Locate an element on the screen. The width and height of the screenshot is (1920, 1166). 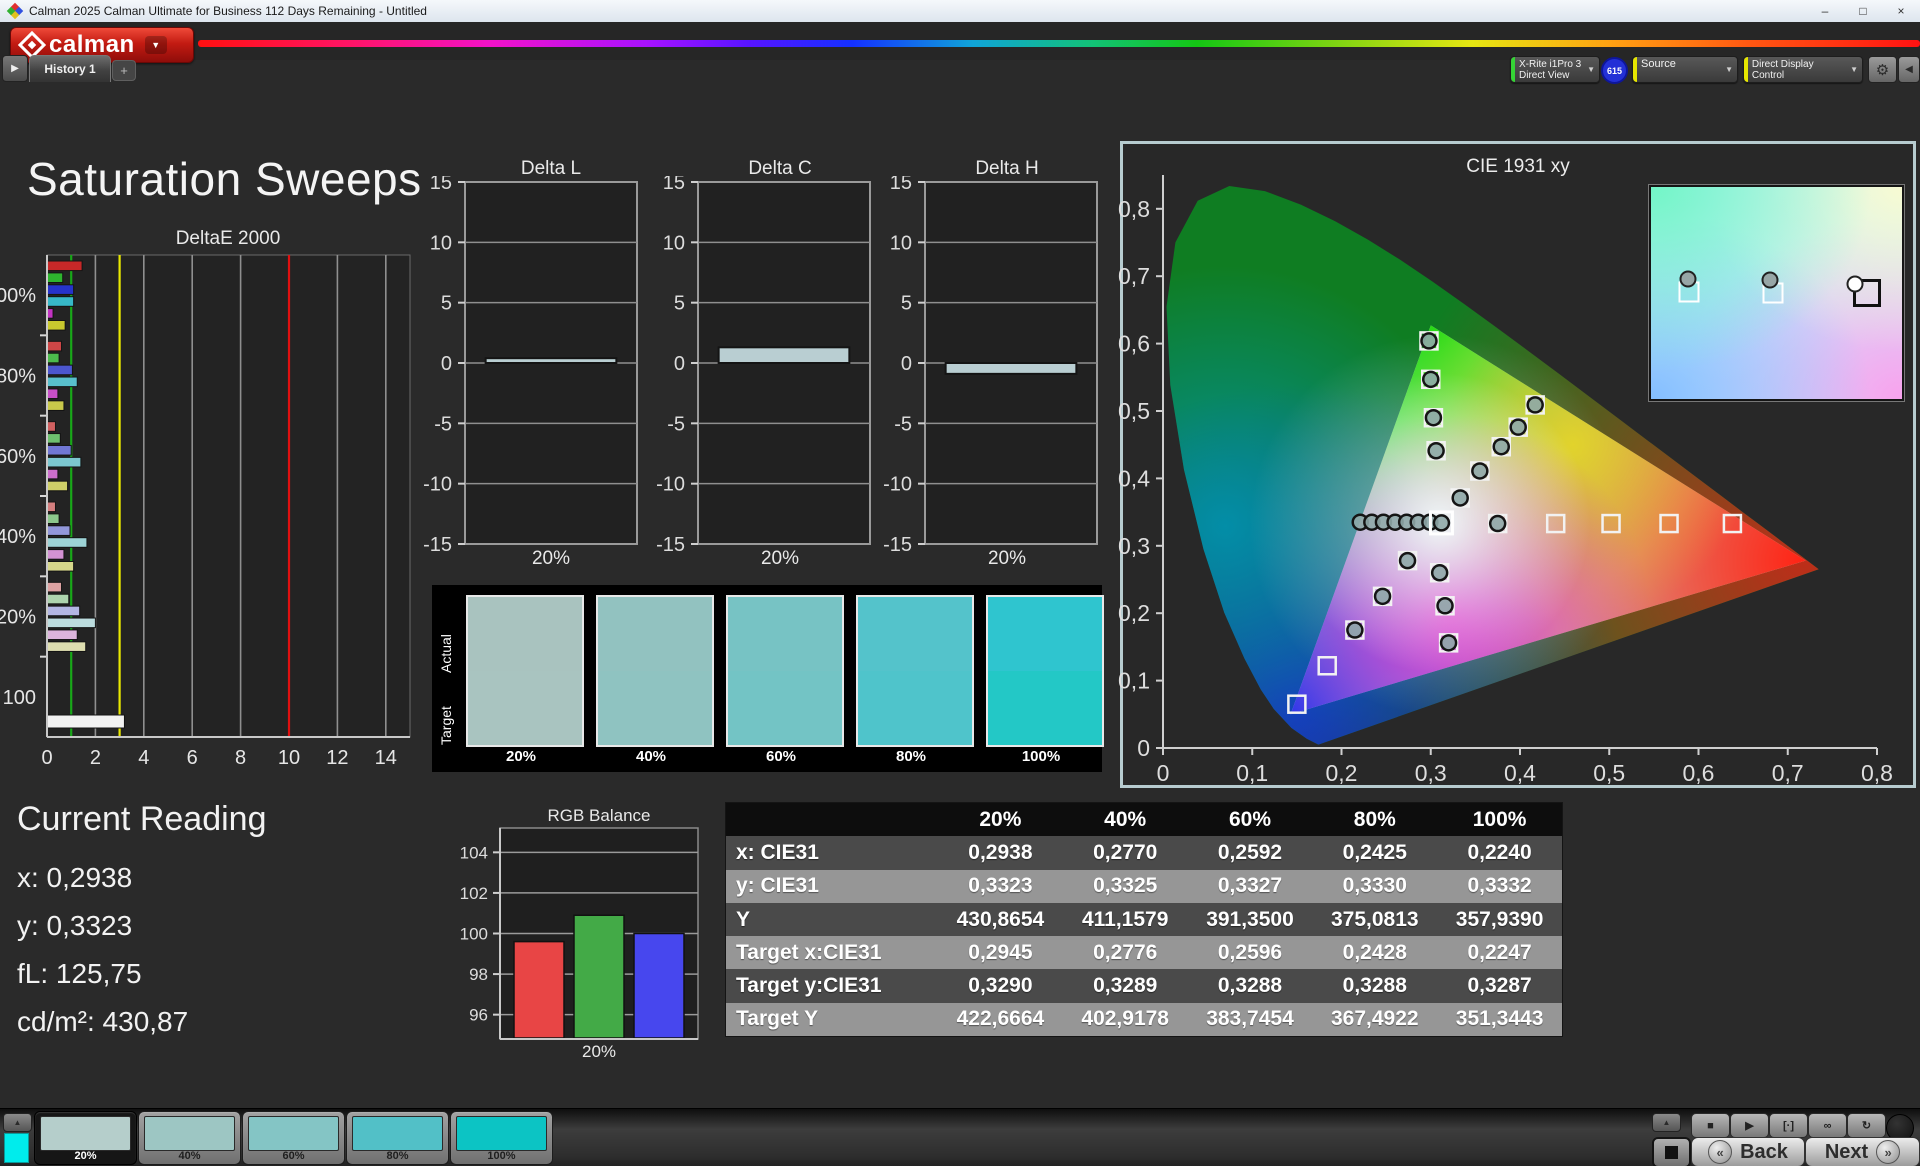
app-icon is located at coordinates (15, 11).